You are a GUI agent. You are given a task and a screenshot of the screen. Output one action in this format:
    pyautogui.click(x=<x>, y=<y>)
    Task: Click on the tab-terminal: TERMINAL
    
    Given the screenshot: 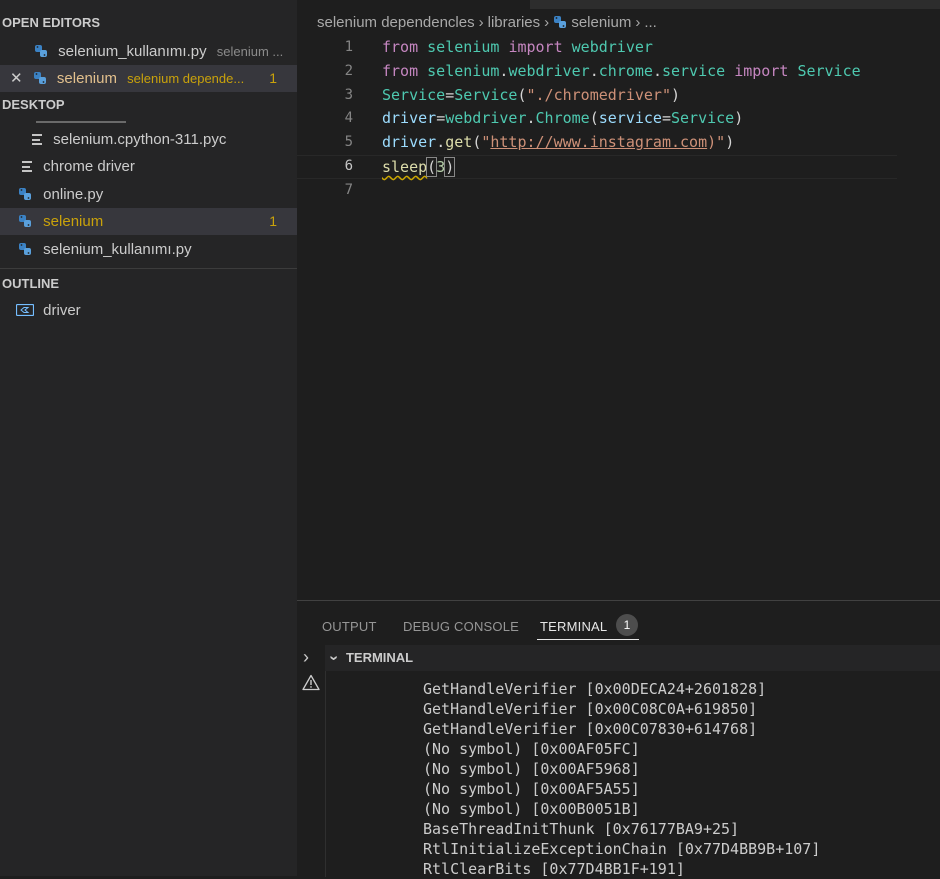 What is the action you would take?
    pyautogui.click(x=573, y=627)
    